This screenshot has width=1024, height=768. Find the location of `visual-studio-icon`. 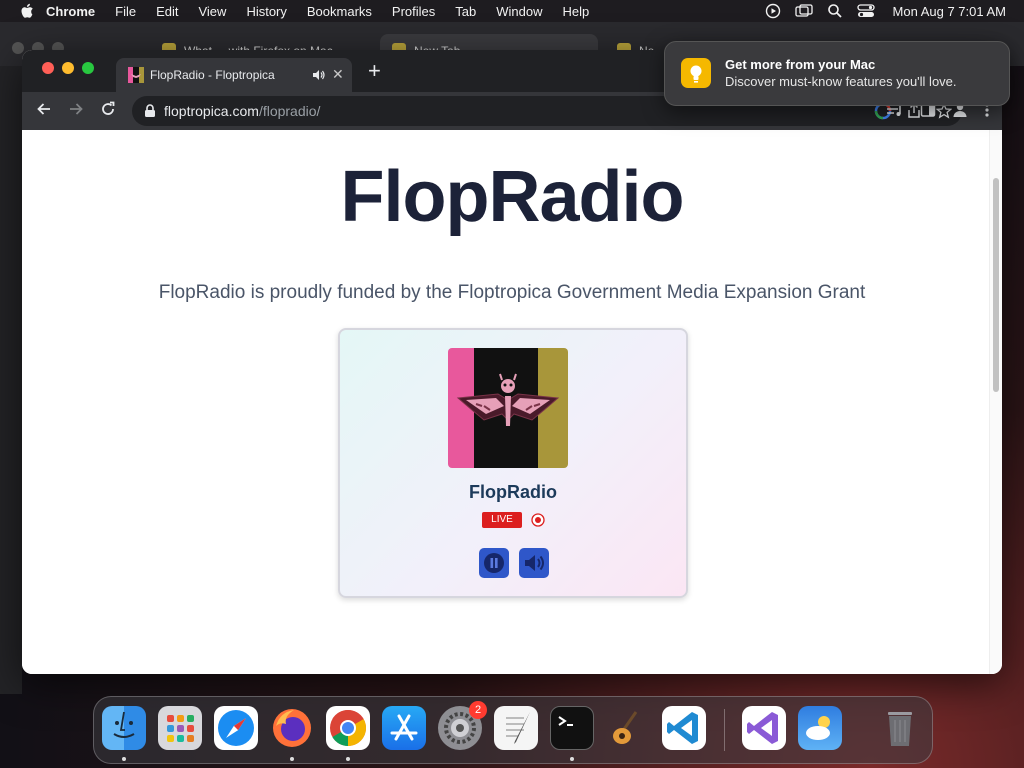

visual-studio-icon is located at coordinates (764, 728).